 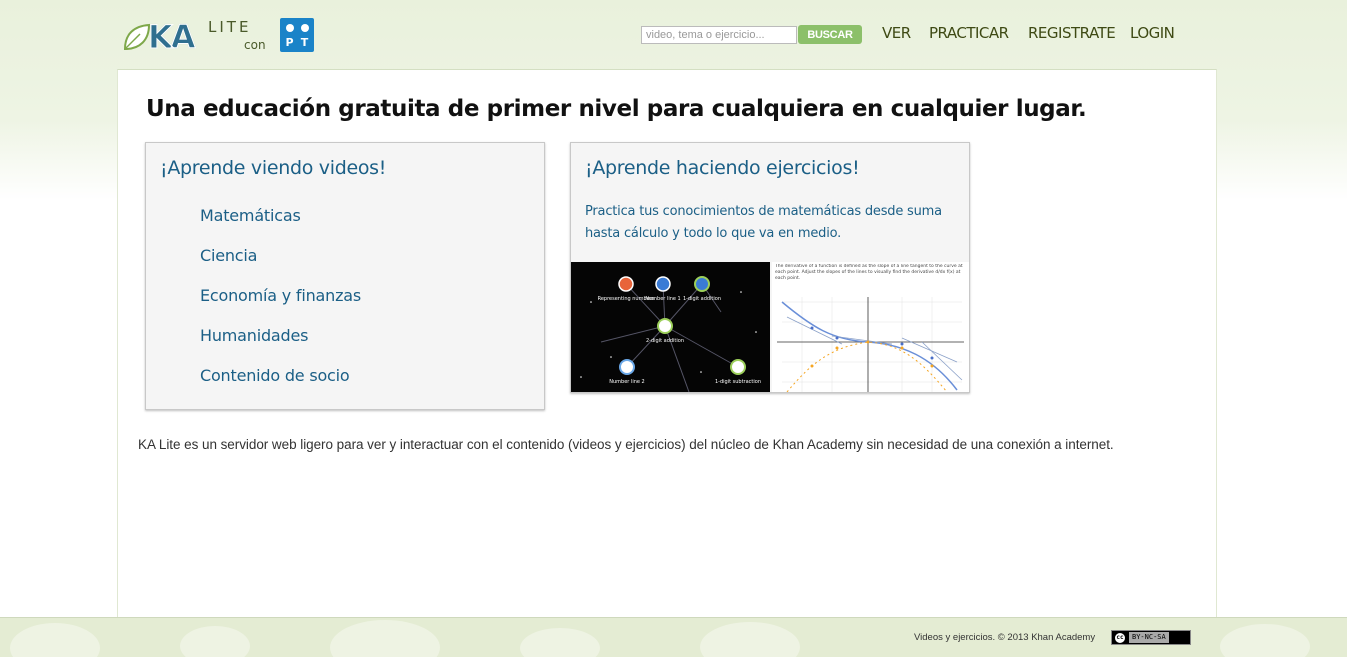 What do you see at coordinates (1120, 637) in the screenshot?
I see `cc-icon: cc` at bounding box center [1120, 637].